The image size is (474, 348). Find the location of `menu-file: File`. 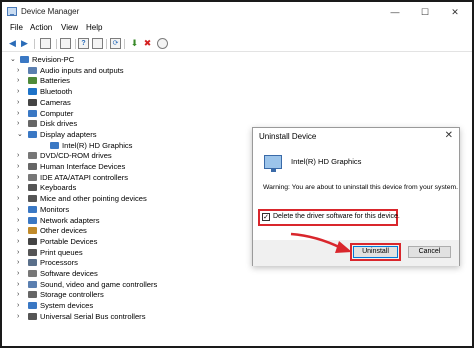

menu-file: File is located at coordinates (16, 27).